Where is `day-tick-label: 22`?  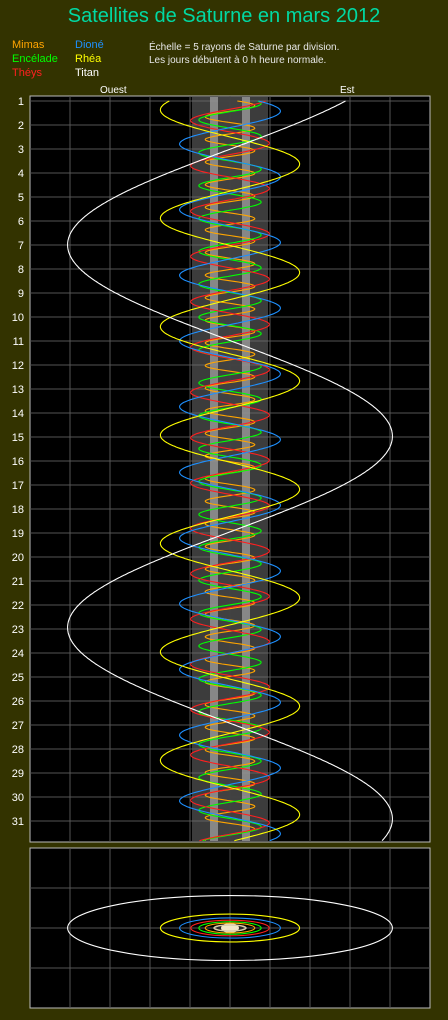
day-tick-label: 22 is located at coordinates (18, 606).